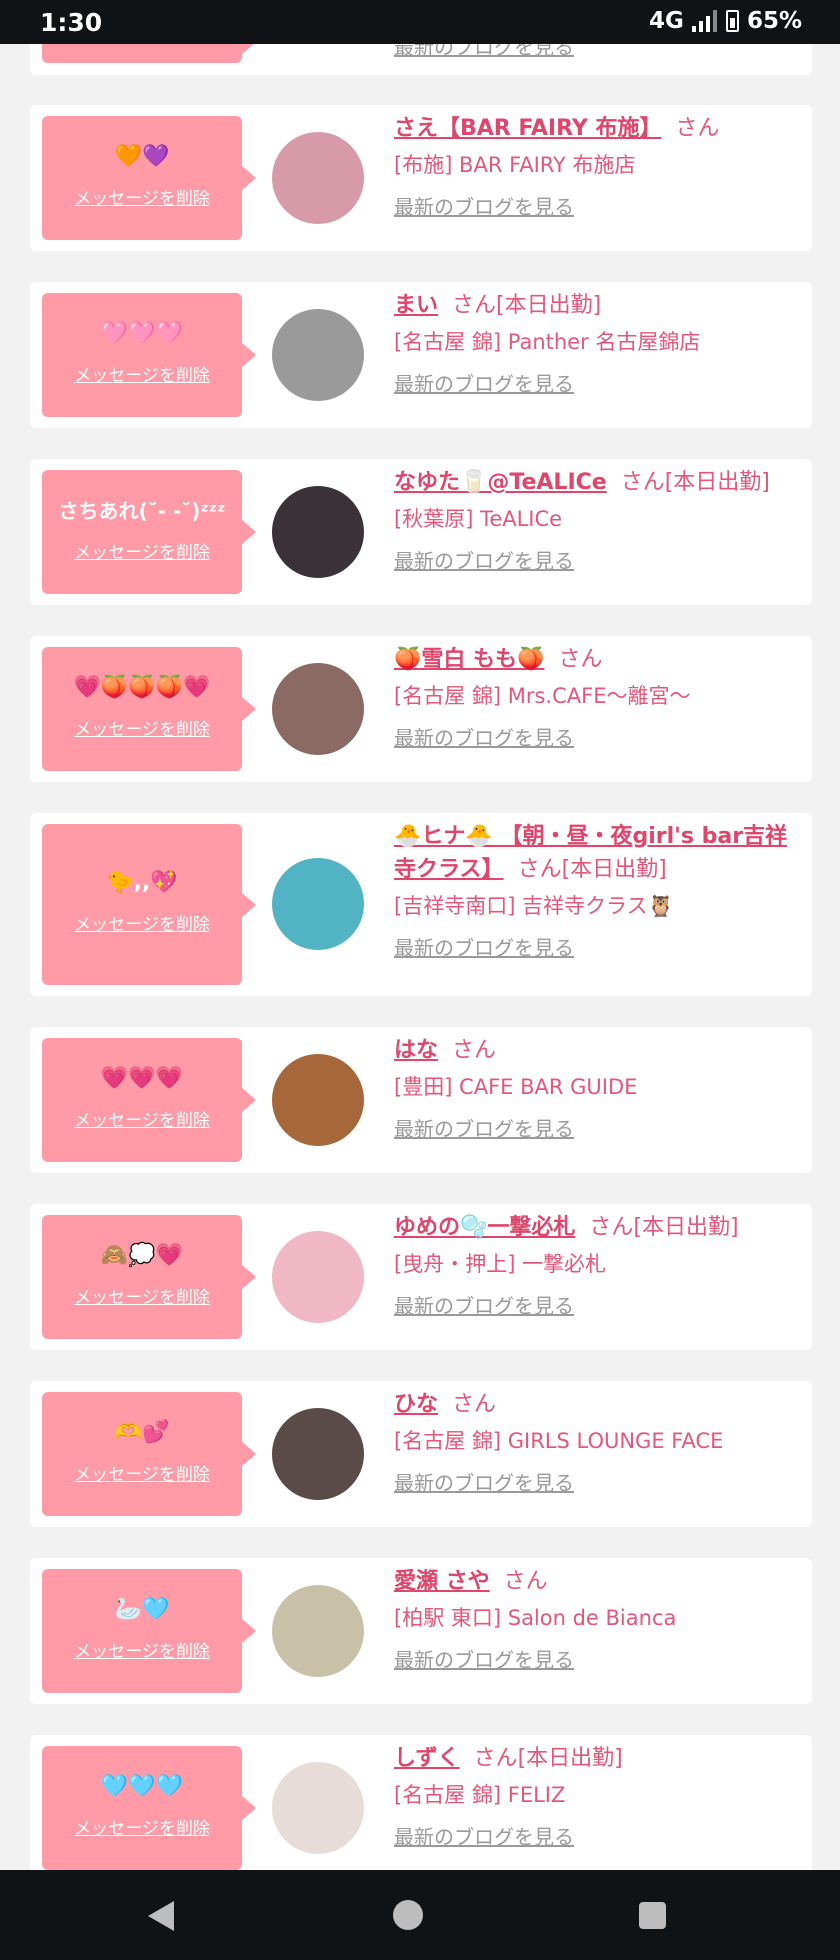 The image size is (840, 1960). Describe the element at coordinates (149, 1100) in the screenshot. I see `message-box: 💗💗💗 メッセージを削除` at that location.